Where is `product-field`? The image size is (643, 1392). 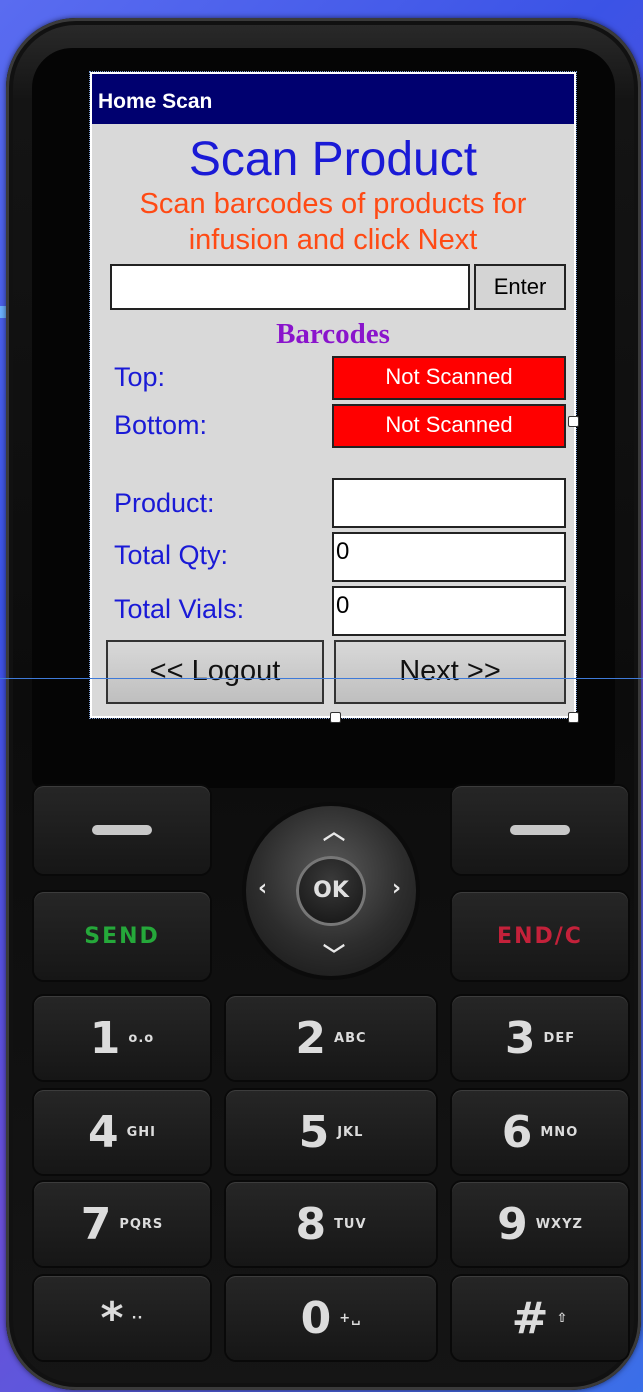
product-field is located at coordinates (449, 503).